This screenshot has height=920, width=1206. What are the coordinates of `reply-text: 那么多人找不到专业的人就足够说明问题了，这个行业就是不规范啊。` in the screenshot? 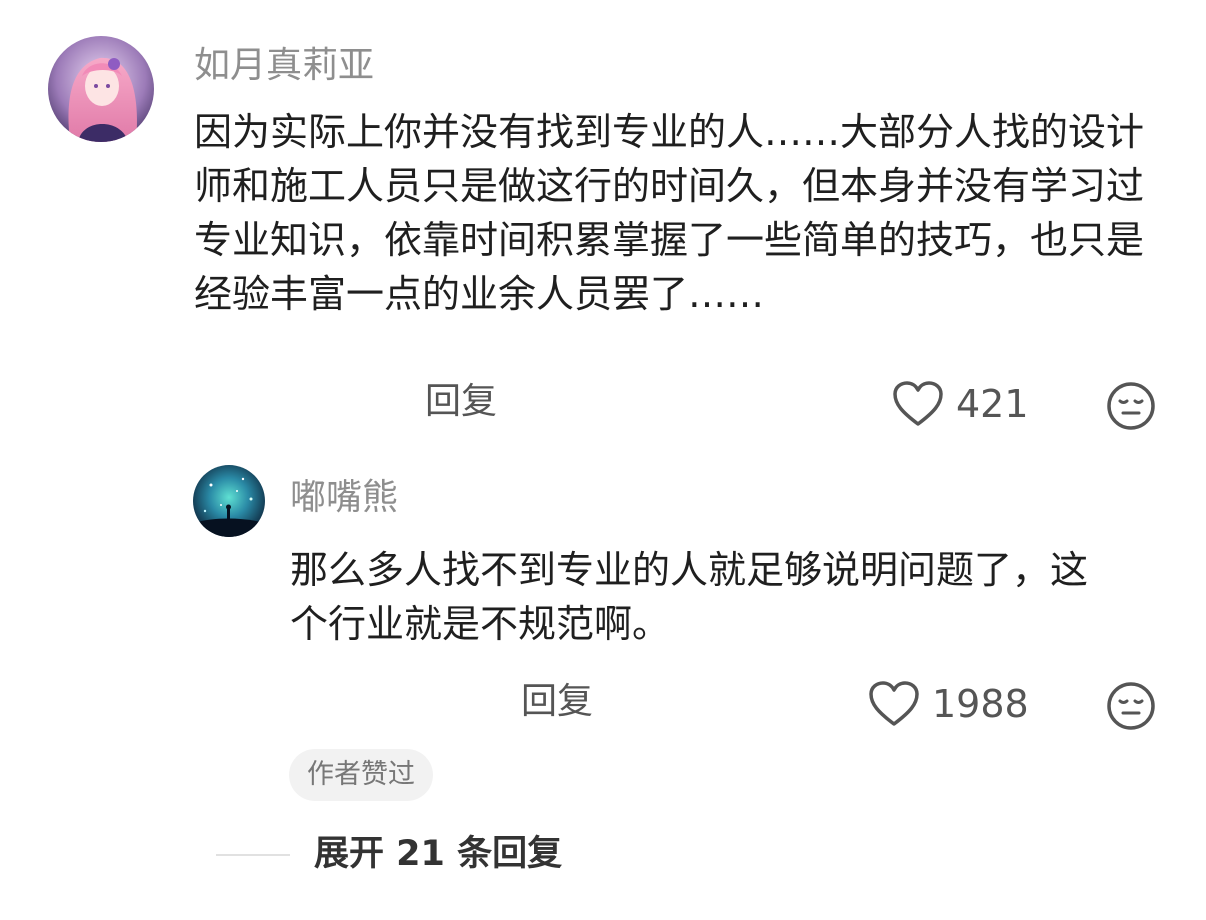 It's located at (689, 597).